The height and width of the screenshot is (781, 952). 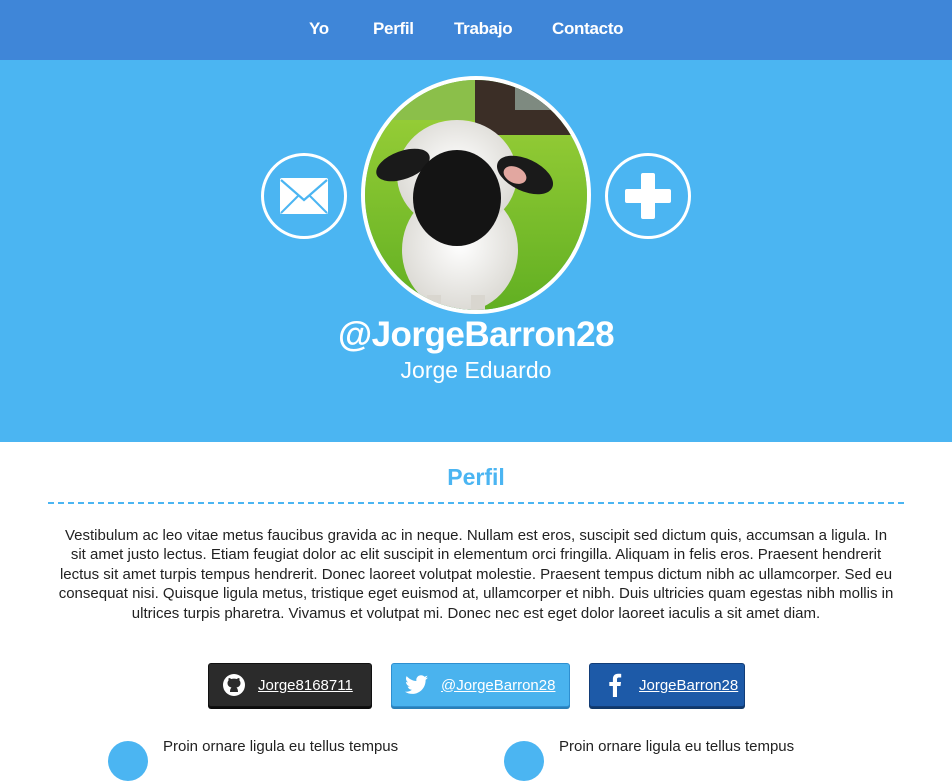 What do you see at coordinates (476, 477) in the screenshot?
I see `section-title: Perfil` at bounding box center [476, 477].